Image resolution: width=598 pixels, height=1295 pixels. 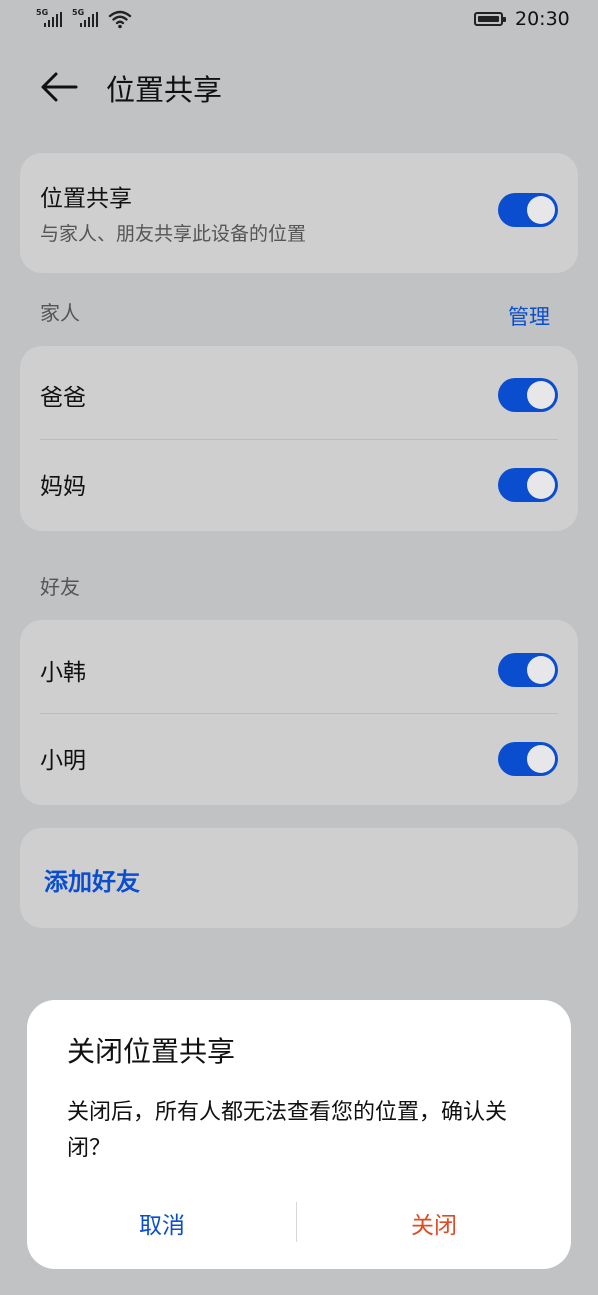 I want to click on family-card: 爸爸 妈妈, so click(x=299, y=438).